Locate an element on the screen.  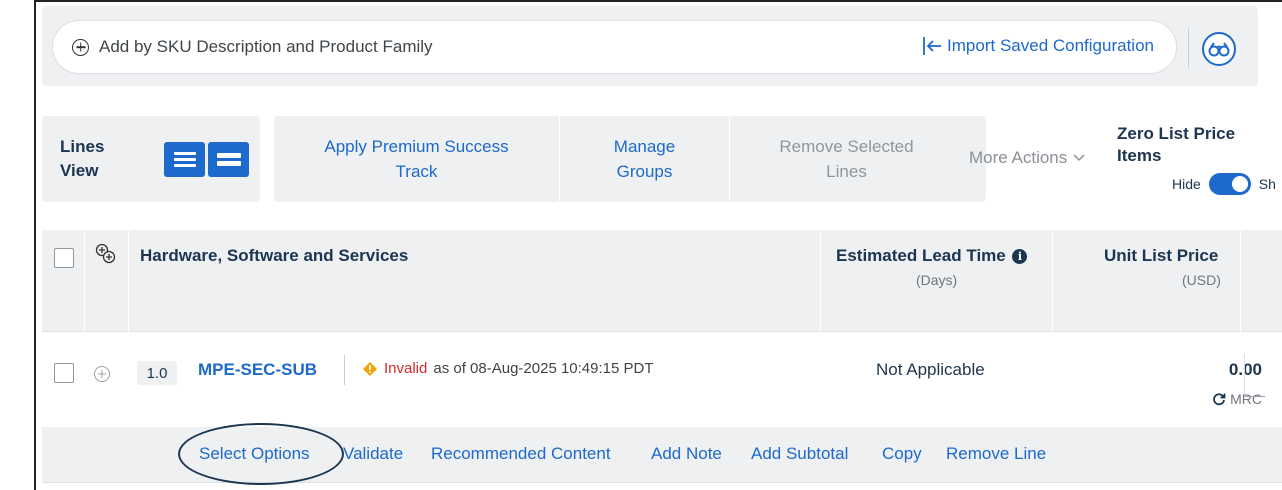
apply-premium-success-track-button: Apply Premium Success Track is located at coordinates (417, 159).